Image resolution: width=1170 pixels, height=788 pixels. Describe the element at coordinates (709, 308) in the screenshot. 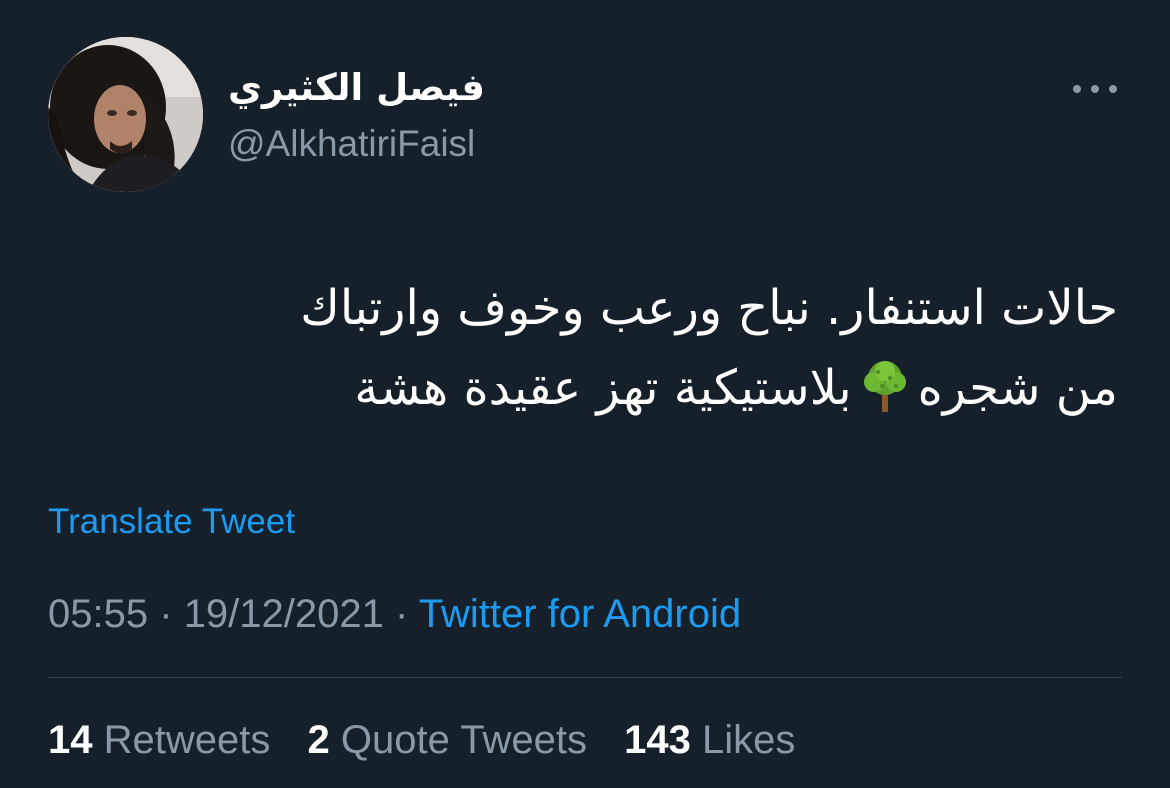

I see `tweet-text-line-1: حالات استنفار. نباح ورعب وخوف وارتباك` at that location.